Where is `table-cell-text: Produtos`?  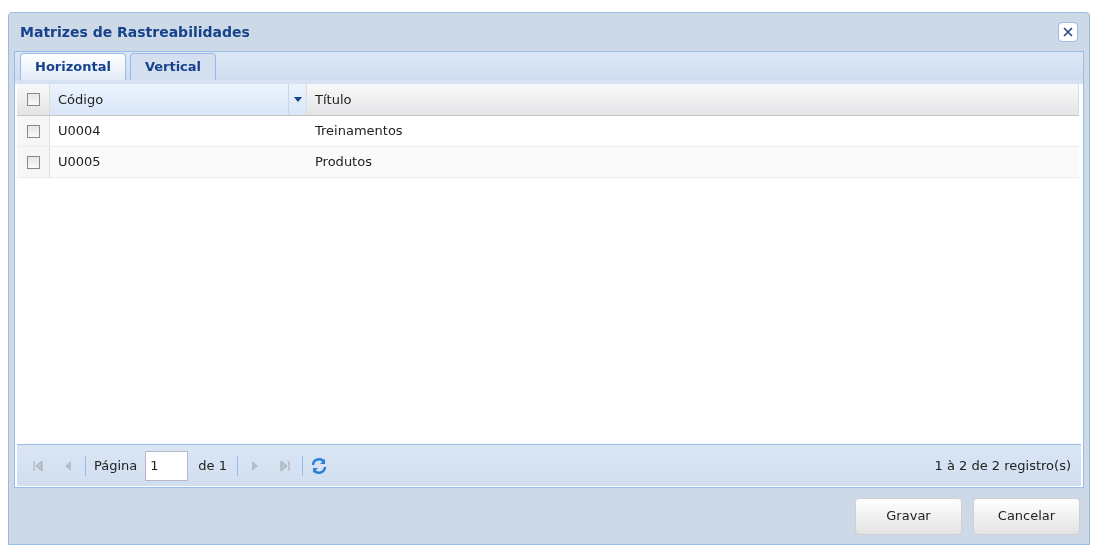
table-cell-text: Produtos is located at coordinates (343, 162).